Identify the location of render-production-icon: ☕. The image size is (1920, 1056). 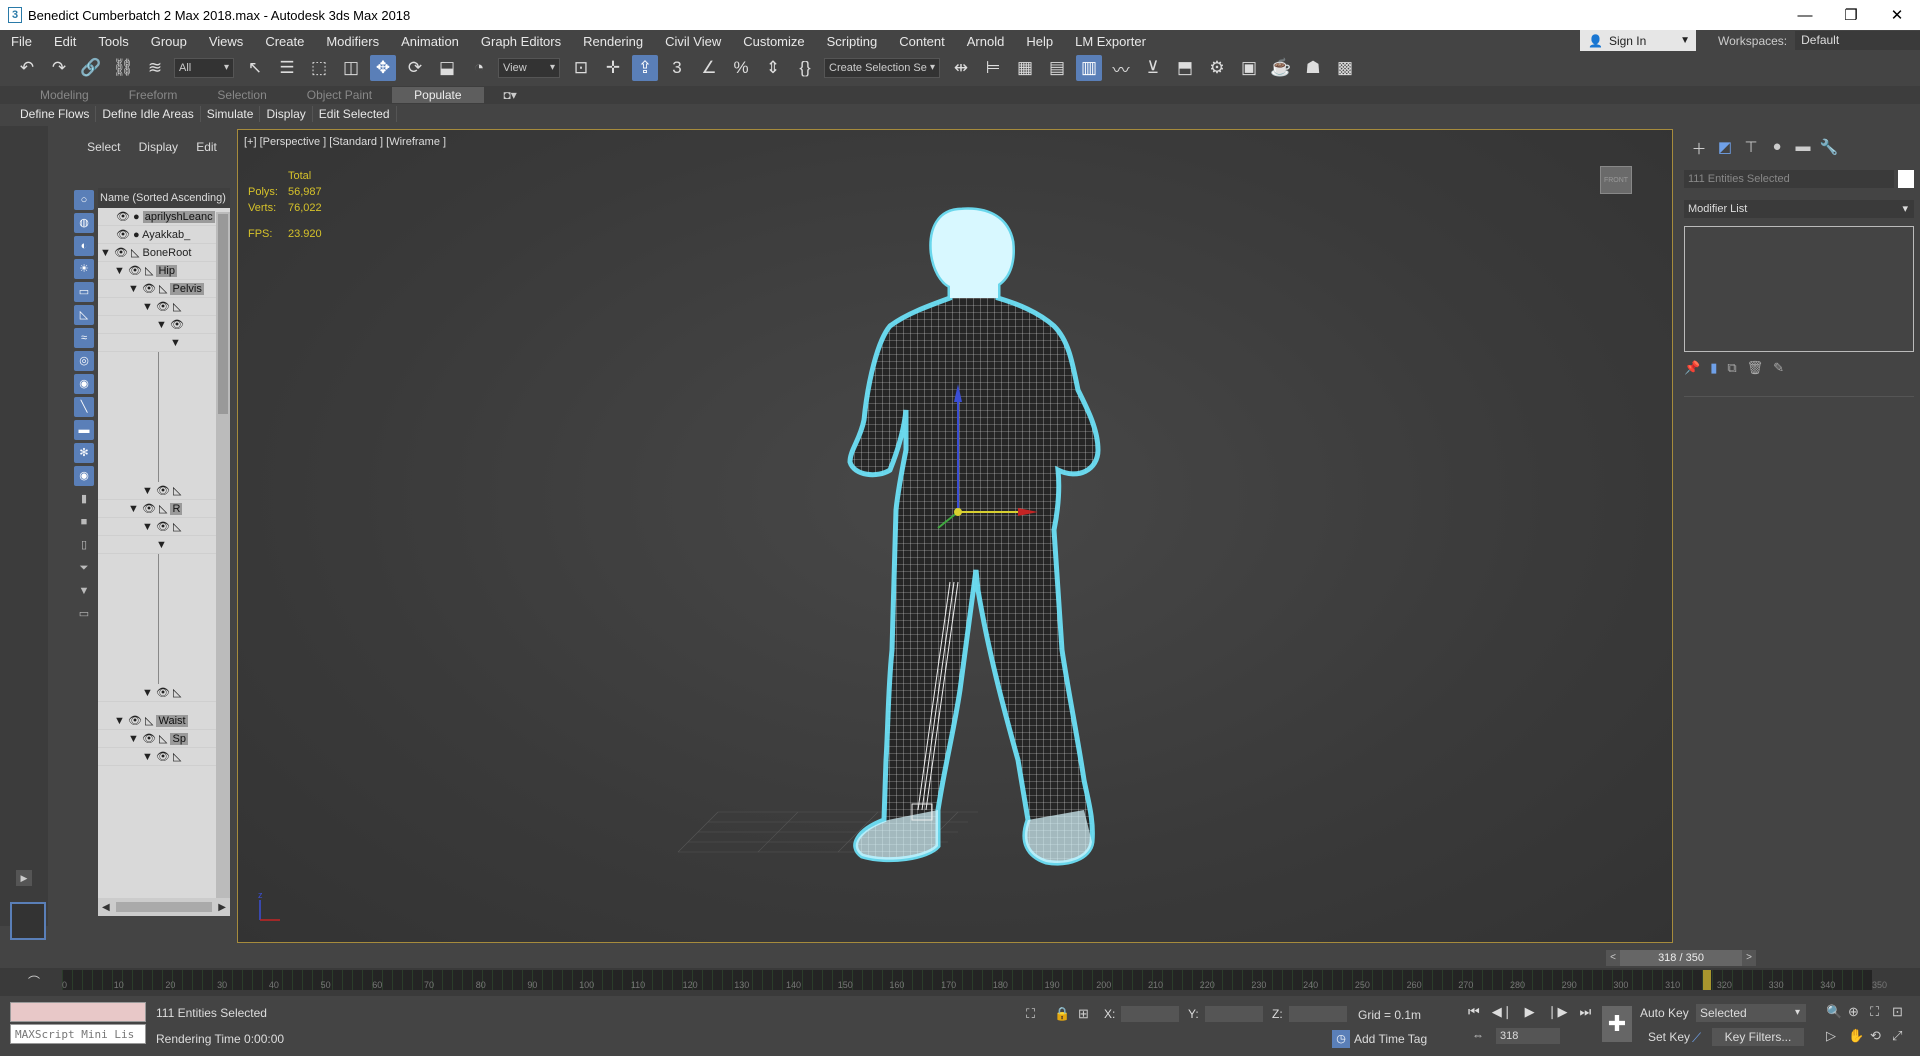
(1281, 68).